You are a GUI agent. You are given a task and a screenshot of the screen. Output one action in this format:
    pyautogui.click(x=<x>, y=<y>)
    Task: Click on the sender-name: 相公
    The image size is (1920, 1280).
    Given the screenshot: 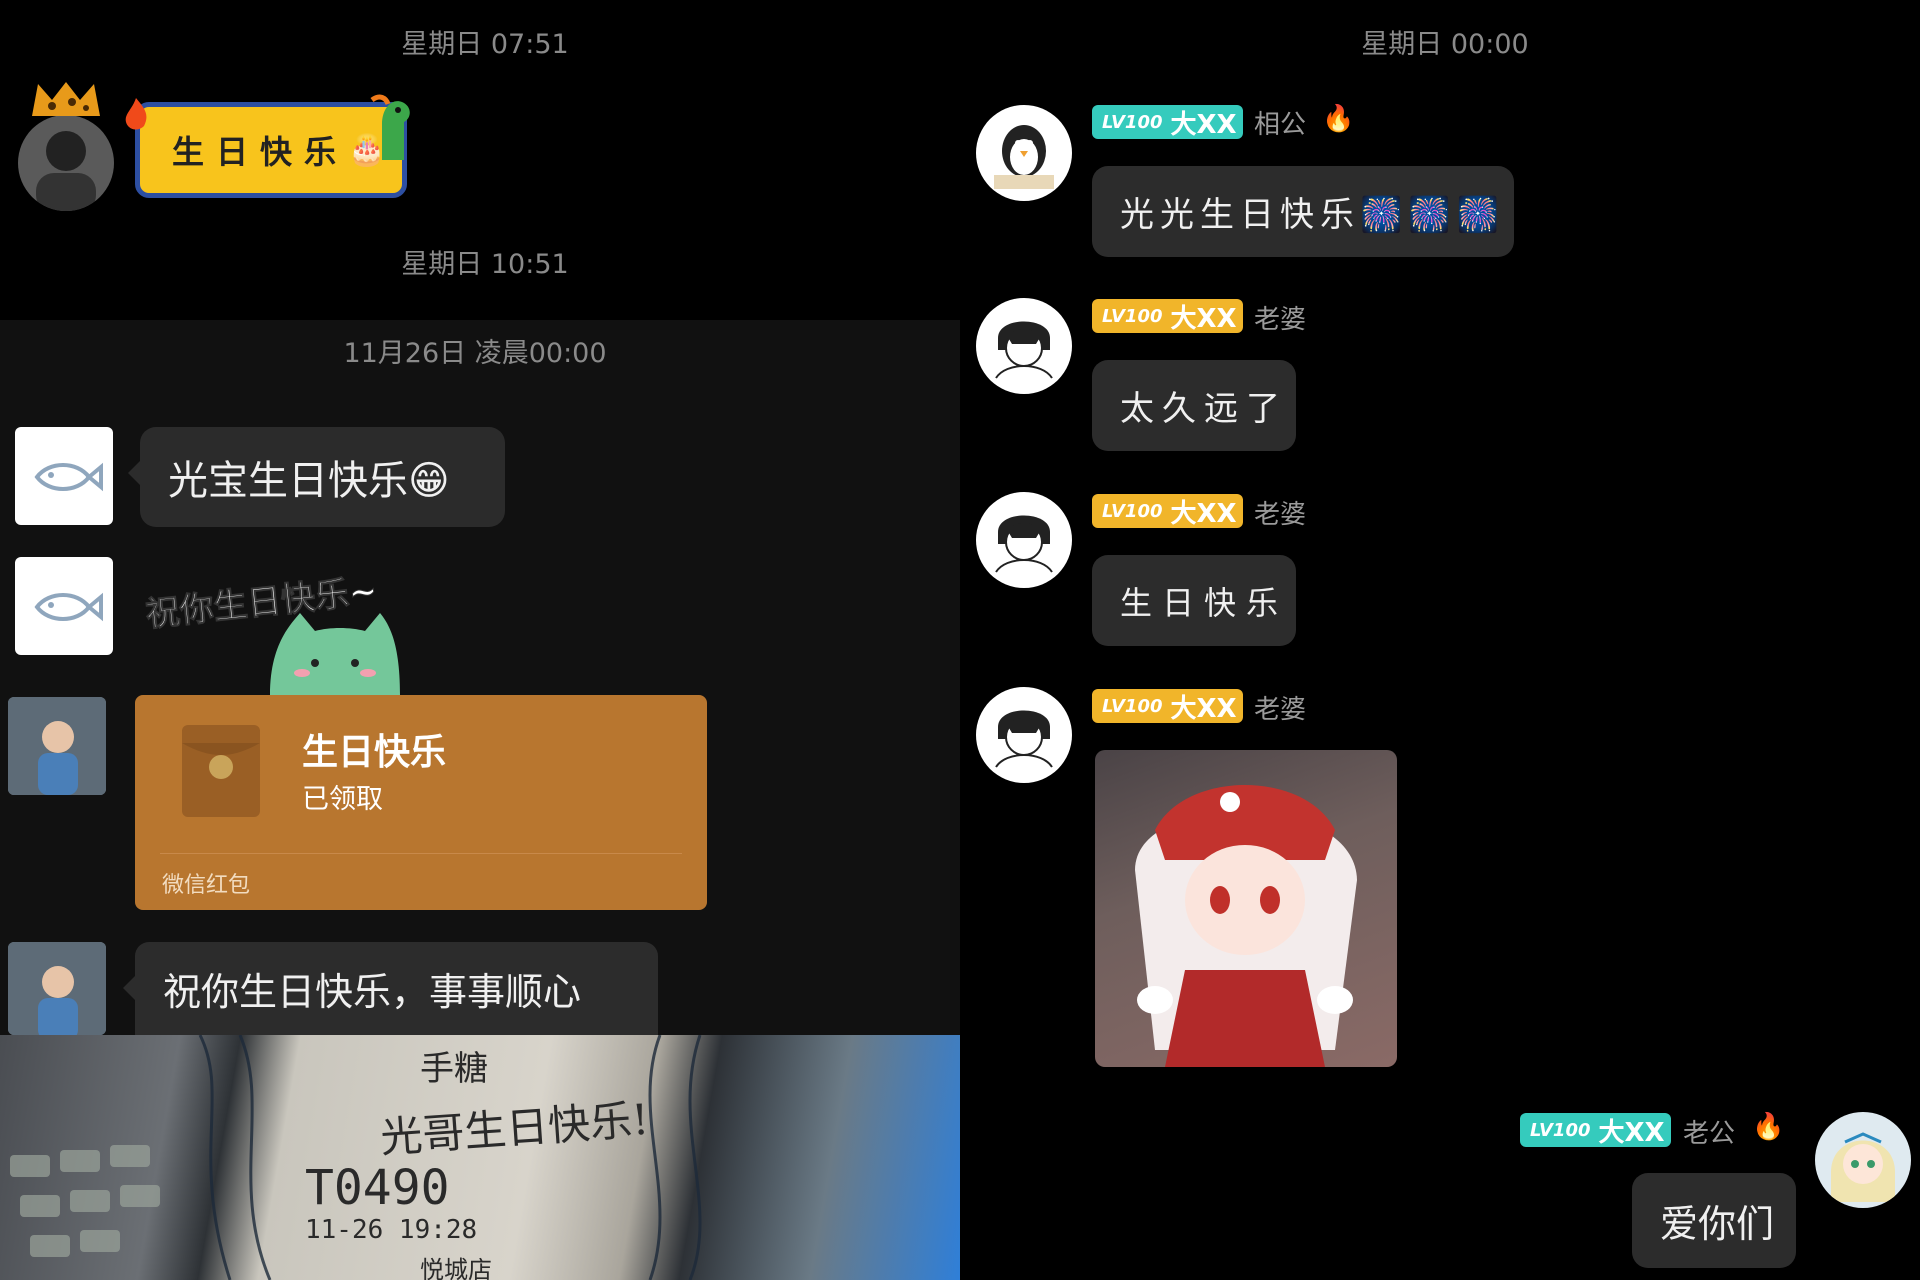 What is the action you would take?
    pyautogui.click(x=1280, y=125)
    